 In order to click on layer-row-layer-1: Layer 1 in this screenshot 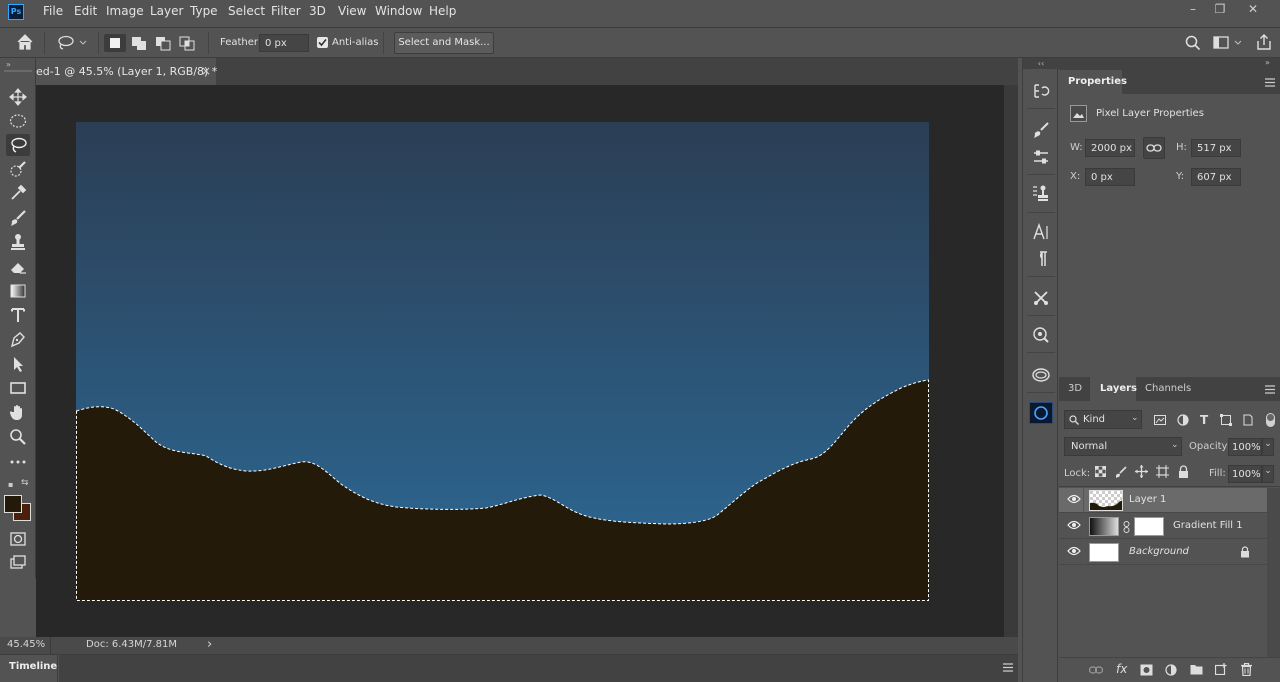, I will do `click(1163, 500)`.